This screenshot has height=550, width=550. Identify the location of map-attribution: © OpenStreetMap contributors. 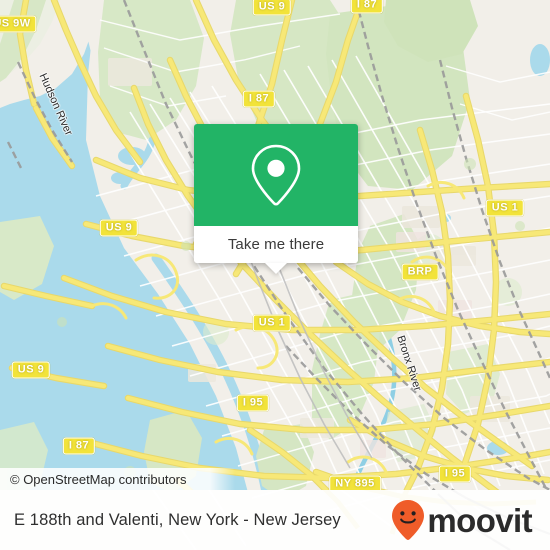
(275, 479).